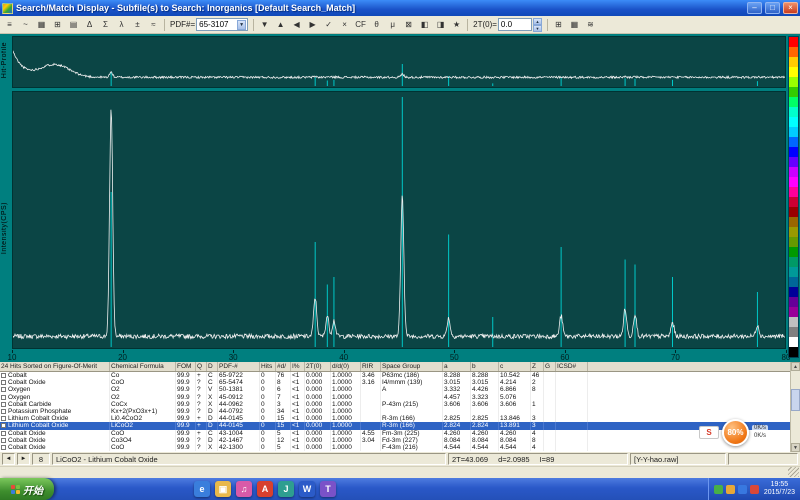 The image size is (800, 500). Describe the element at coordinates (297, 24) in the screenshot. I see `toolbar-prev-button: ◀` at that location.